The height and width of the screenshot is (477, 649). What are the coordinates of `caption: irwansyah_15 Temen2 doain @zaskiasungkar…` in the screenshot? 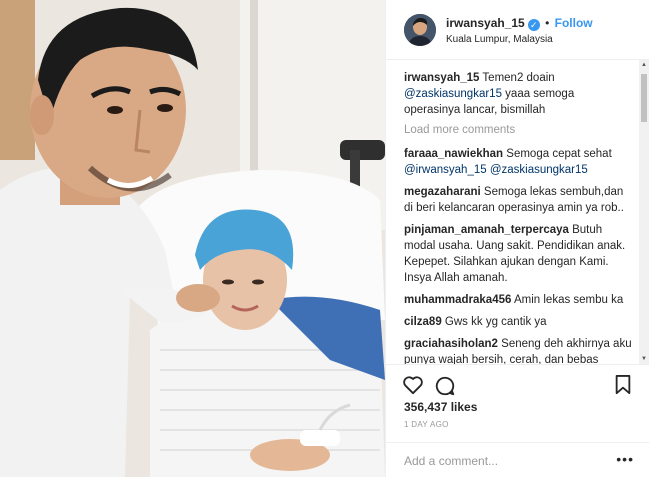 It's located at (518, 94).